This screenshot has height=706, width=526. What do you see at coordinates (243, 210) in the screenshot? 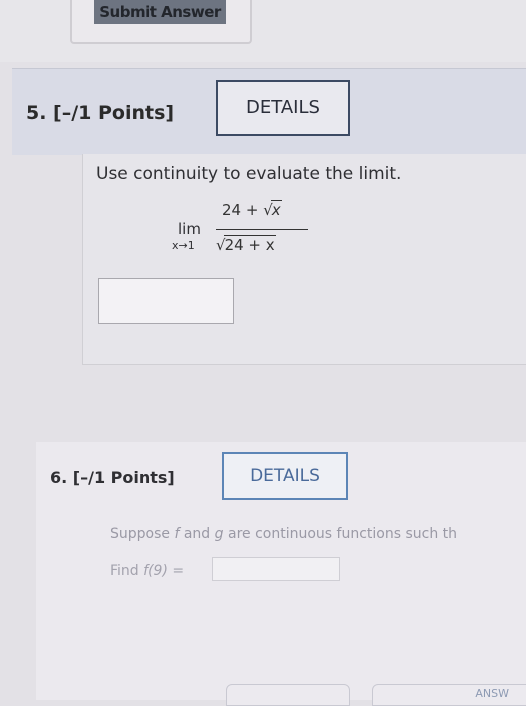
I see `numerator-constant: 24 +` at bounding box center [243, 210].